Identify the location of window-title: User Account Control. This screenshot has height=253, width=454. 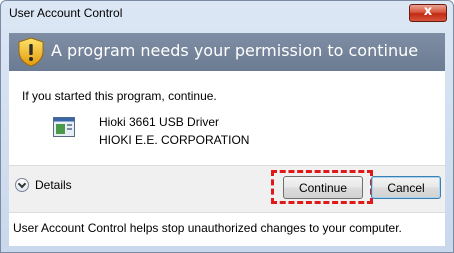
(66, 13).